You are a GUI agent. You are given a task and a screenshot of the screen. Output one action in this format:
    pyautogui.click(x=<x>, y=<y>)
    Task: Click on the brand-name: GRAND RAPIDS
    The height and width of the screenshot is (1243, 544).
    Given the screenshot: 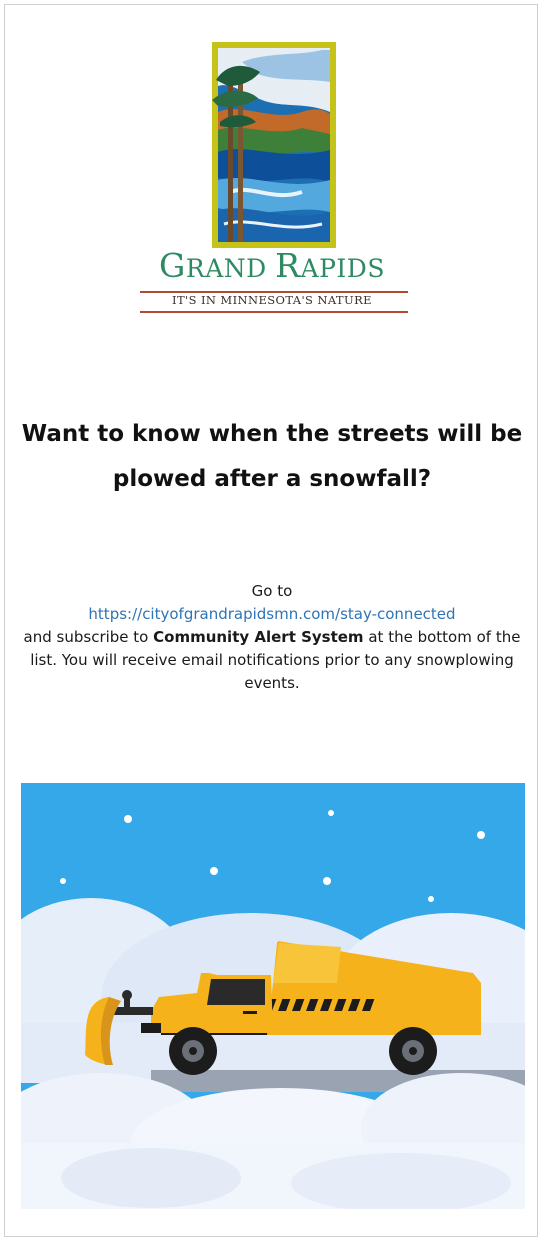 What is the action you would take?
    pyautogui.click(x=272, y=265)
    